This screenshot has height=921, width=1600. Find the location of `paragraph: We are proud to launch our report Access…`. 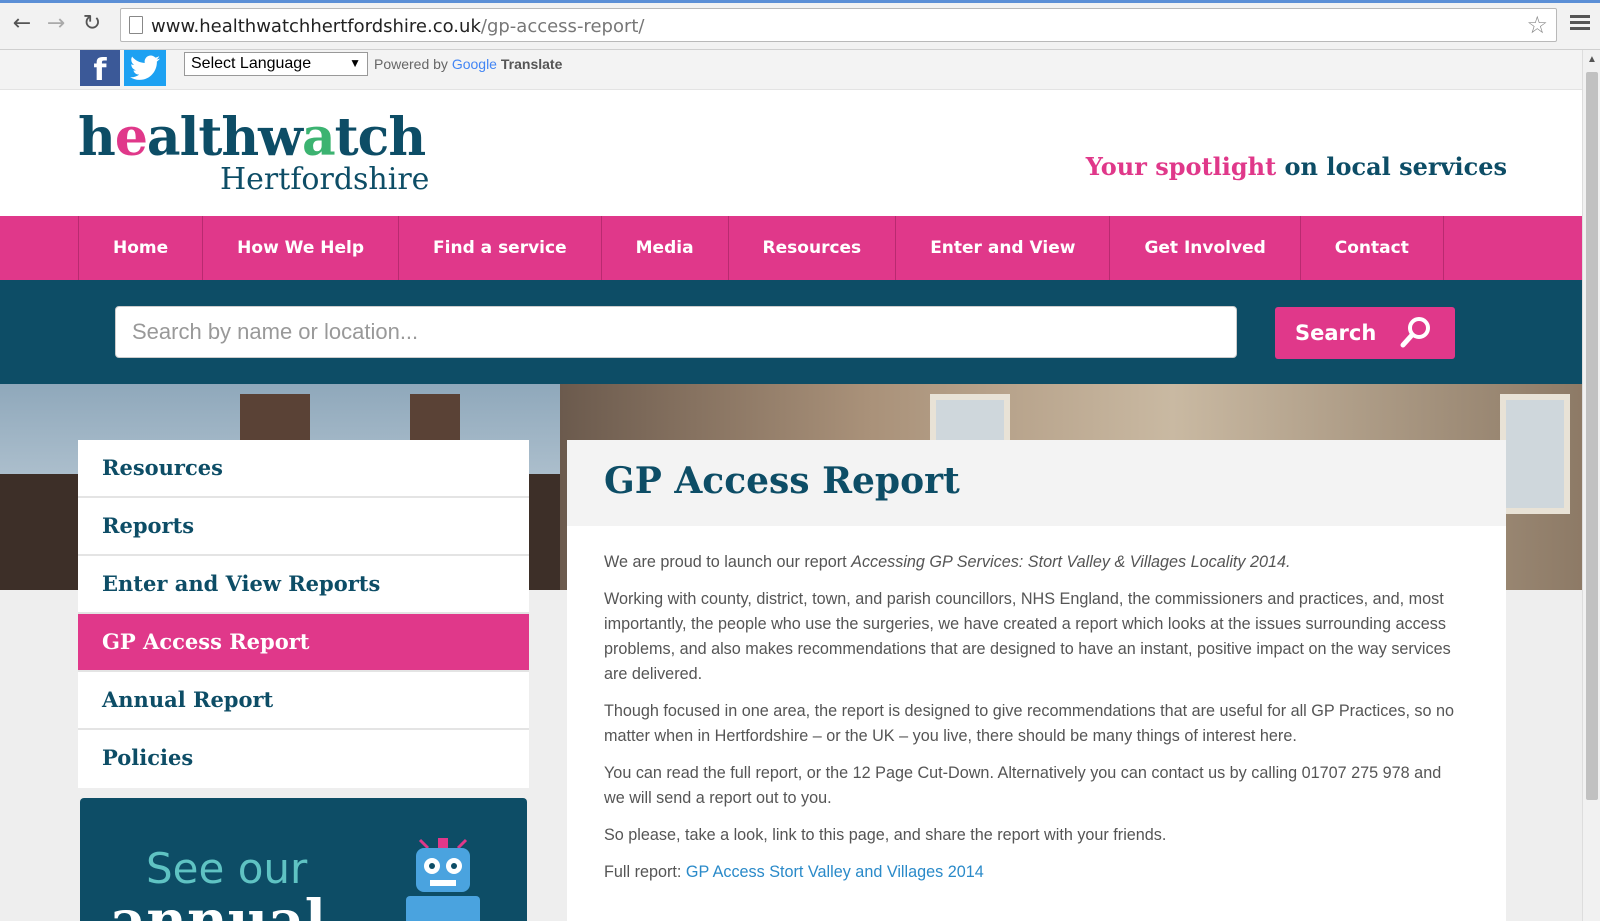

paragraph: We are proud to launch our report Access… is located at coordinates (1035, 562).